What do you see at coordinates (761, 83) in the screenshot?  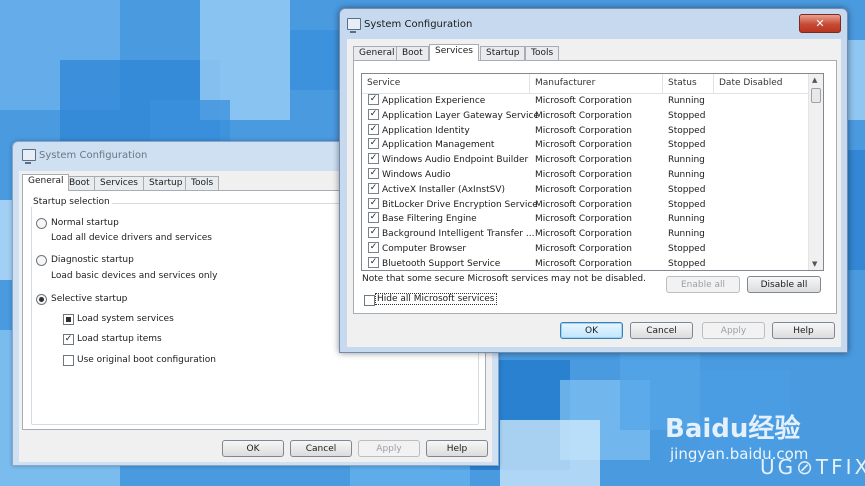 I see `column-header-date-disabled: Date Disabled` at bounding box center [761, 83].